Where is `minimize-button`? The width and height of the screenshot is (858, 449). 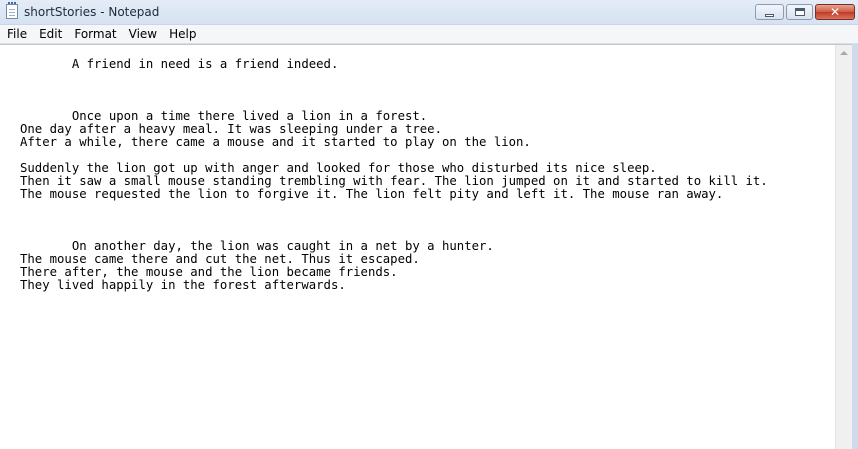
minimize-button is located at coordinates (769, 12).